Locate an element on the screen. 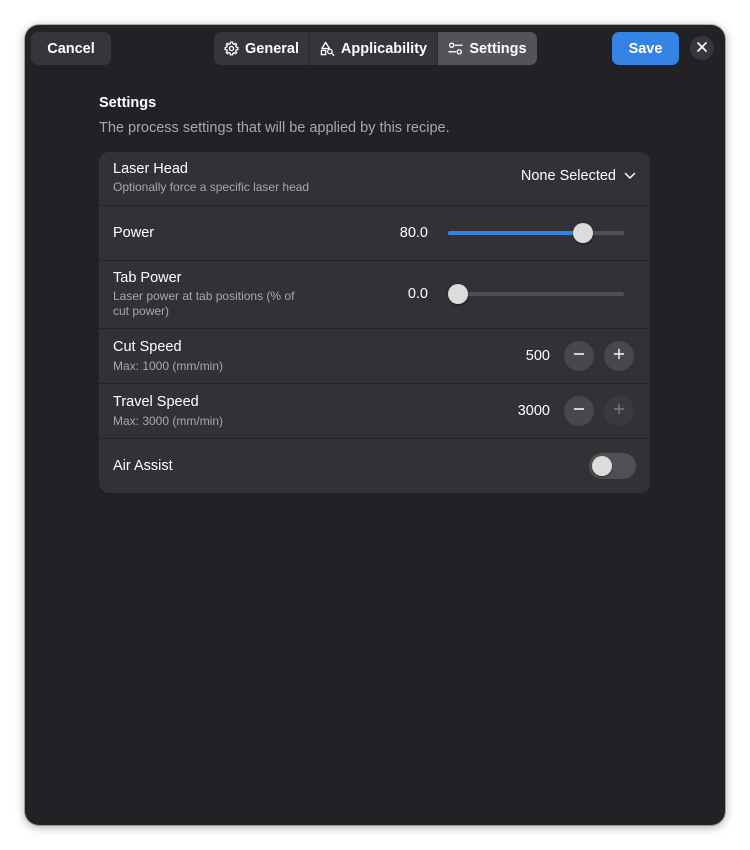 Image resolution: width=750 pixels, height=850 pixels. cancel-button: Cancel is located at coordinates (71, 48).